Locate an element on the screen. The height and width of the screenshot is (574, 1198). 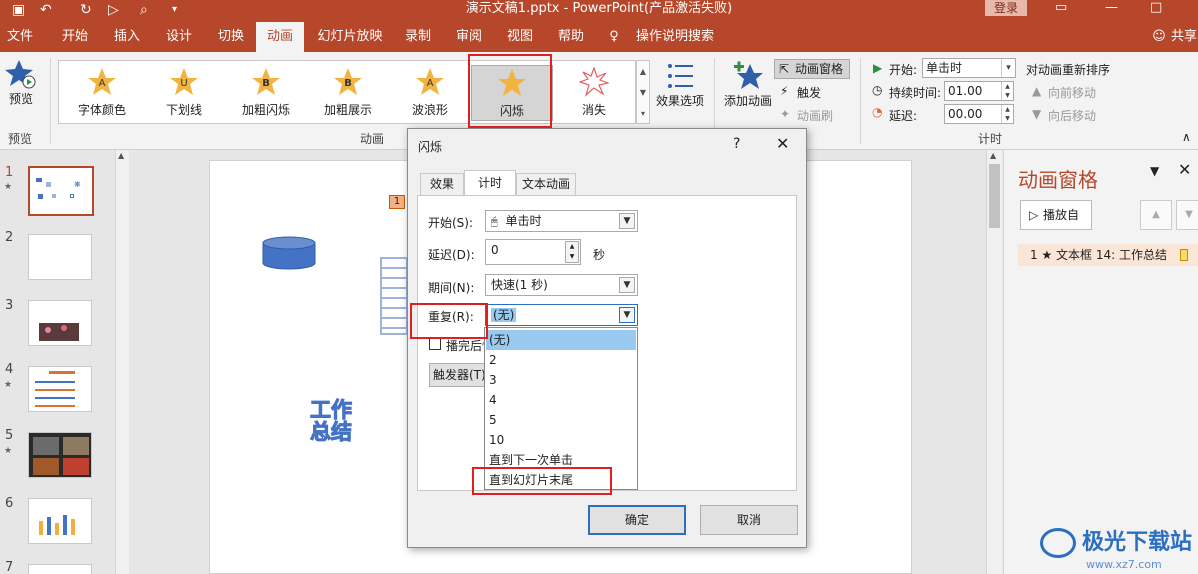
trigger-button: 触发器(T) is located at coordinates (457, 375).